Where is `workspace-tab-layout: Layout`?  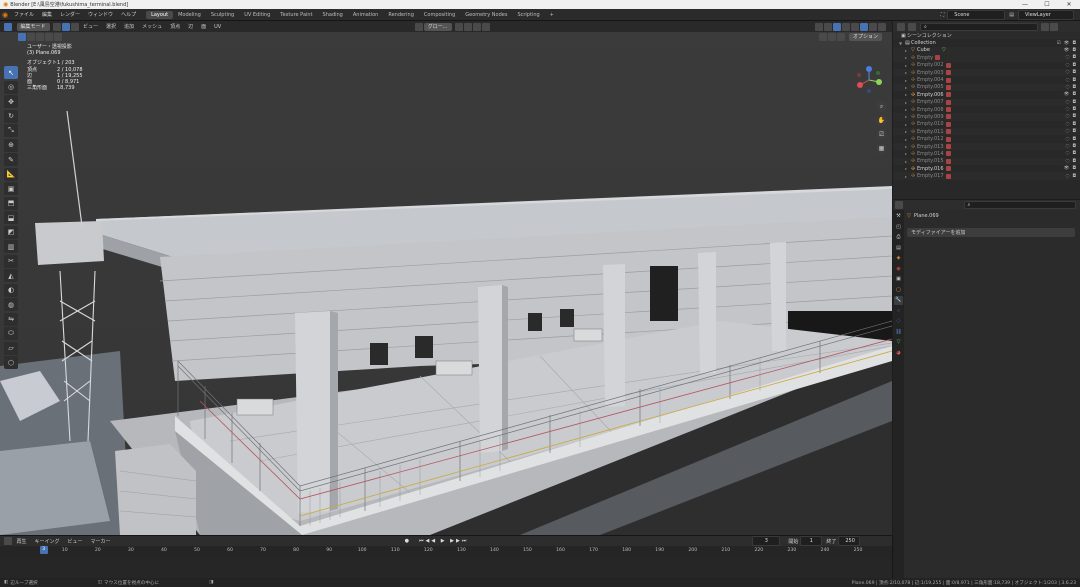
workspace-tab-layout: Layout is located at coordinates (160, 14).